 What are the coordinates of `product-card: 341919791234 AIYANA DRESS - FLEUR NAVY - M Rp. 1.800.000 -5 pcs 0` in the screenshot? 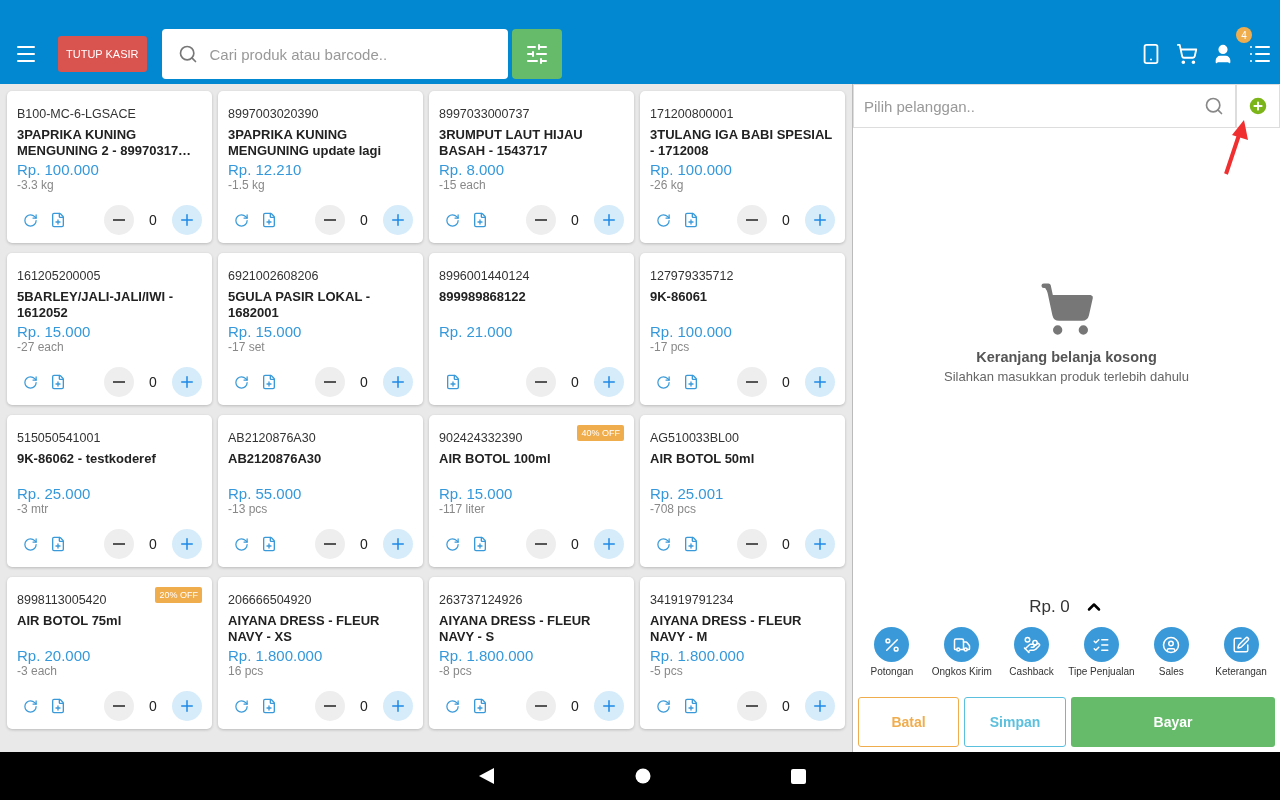 It's located at (742, 653).